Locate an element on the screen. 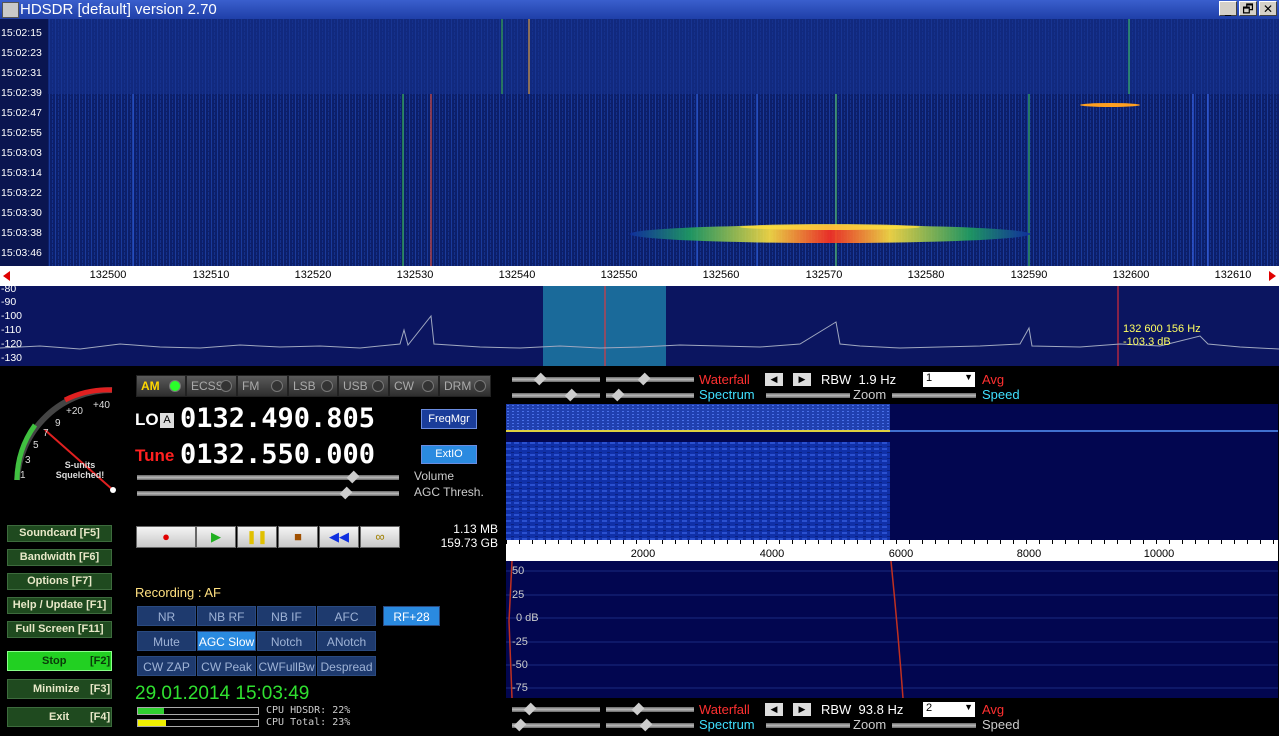 The width and height of the screenshot is (1279, 736). af-tick-label: 8000 is located at coordinates (1029, 554).